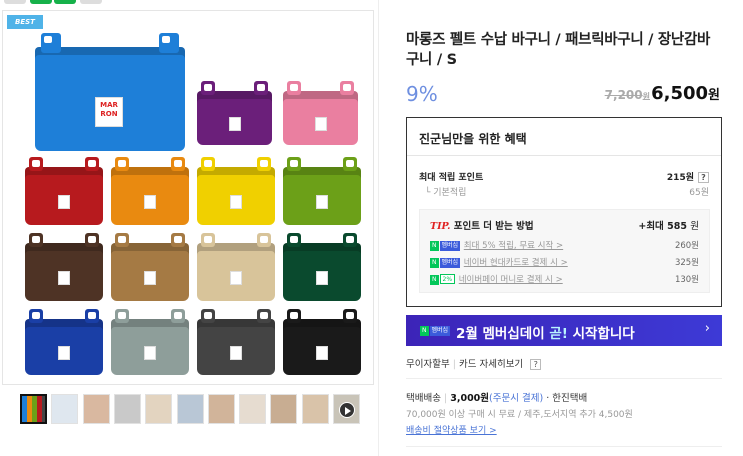 Image resolution: width=743 pixels, height=456 pixels. What do you see at coordinates (422, 94) in the screenshot?
I see `discount-rate: 9%` at bounding box center [422, 94].